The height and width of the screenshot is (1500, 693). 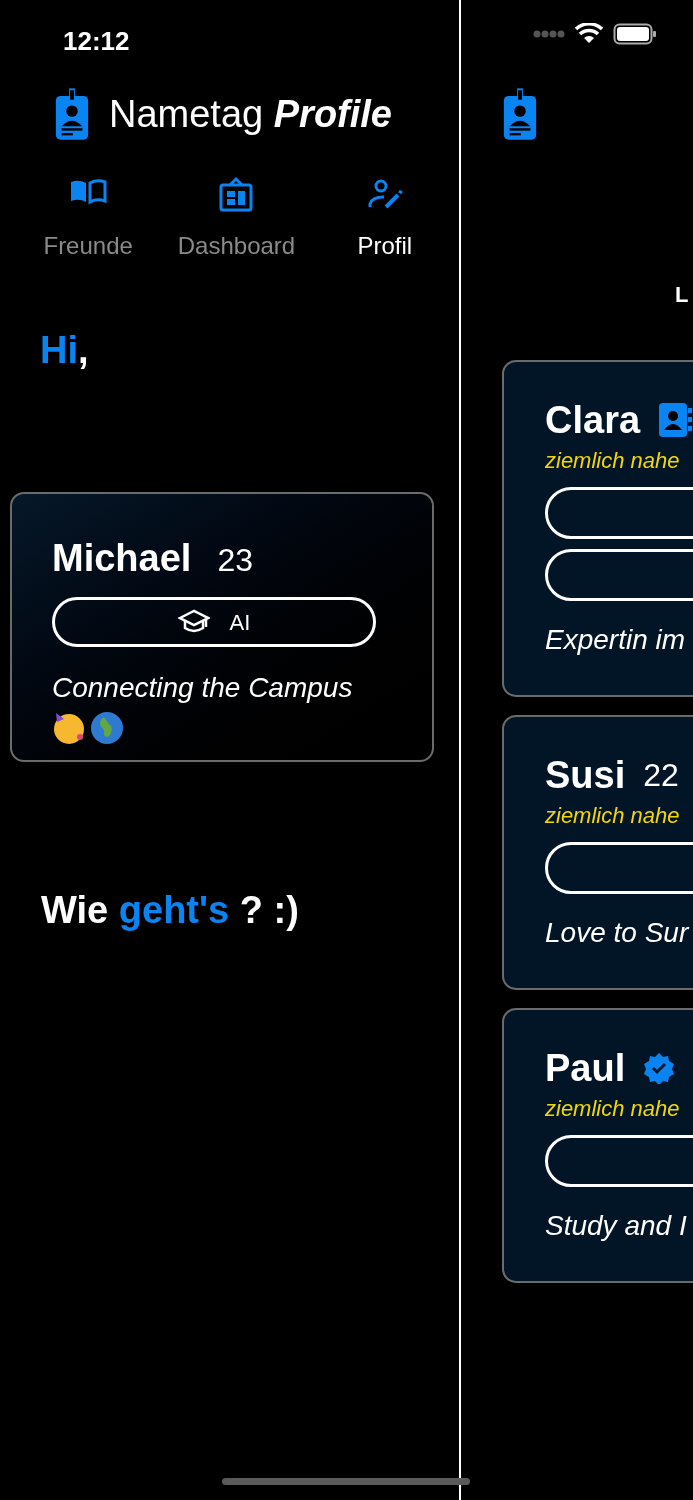 I want to click on globe-icon, so click(x=107, y=728).